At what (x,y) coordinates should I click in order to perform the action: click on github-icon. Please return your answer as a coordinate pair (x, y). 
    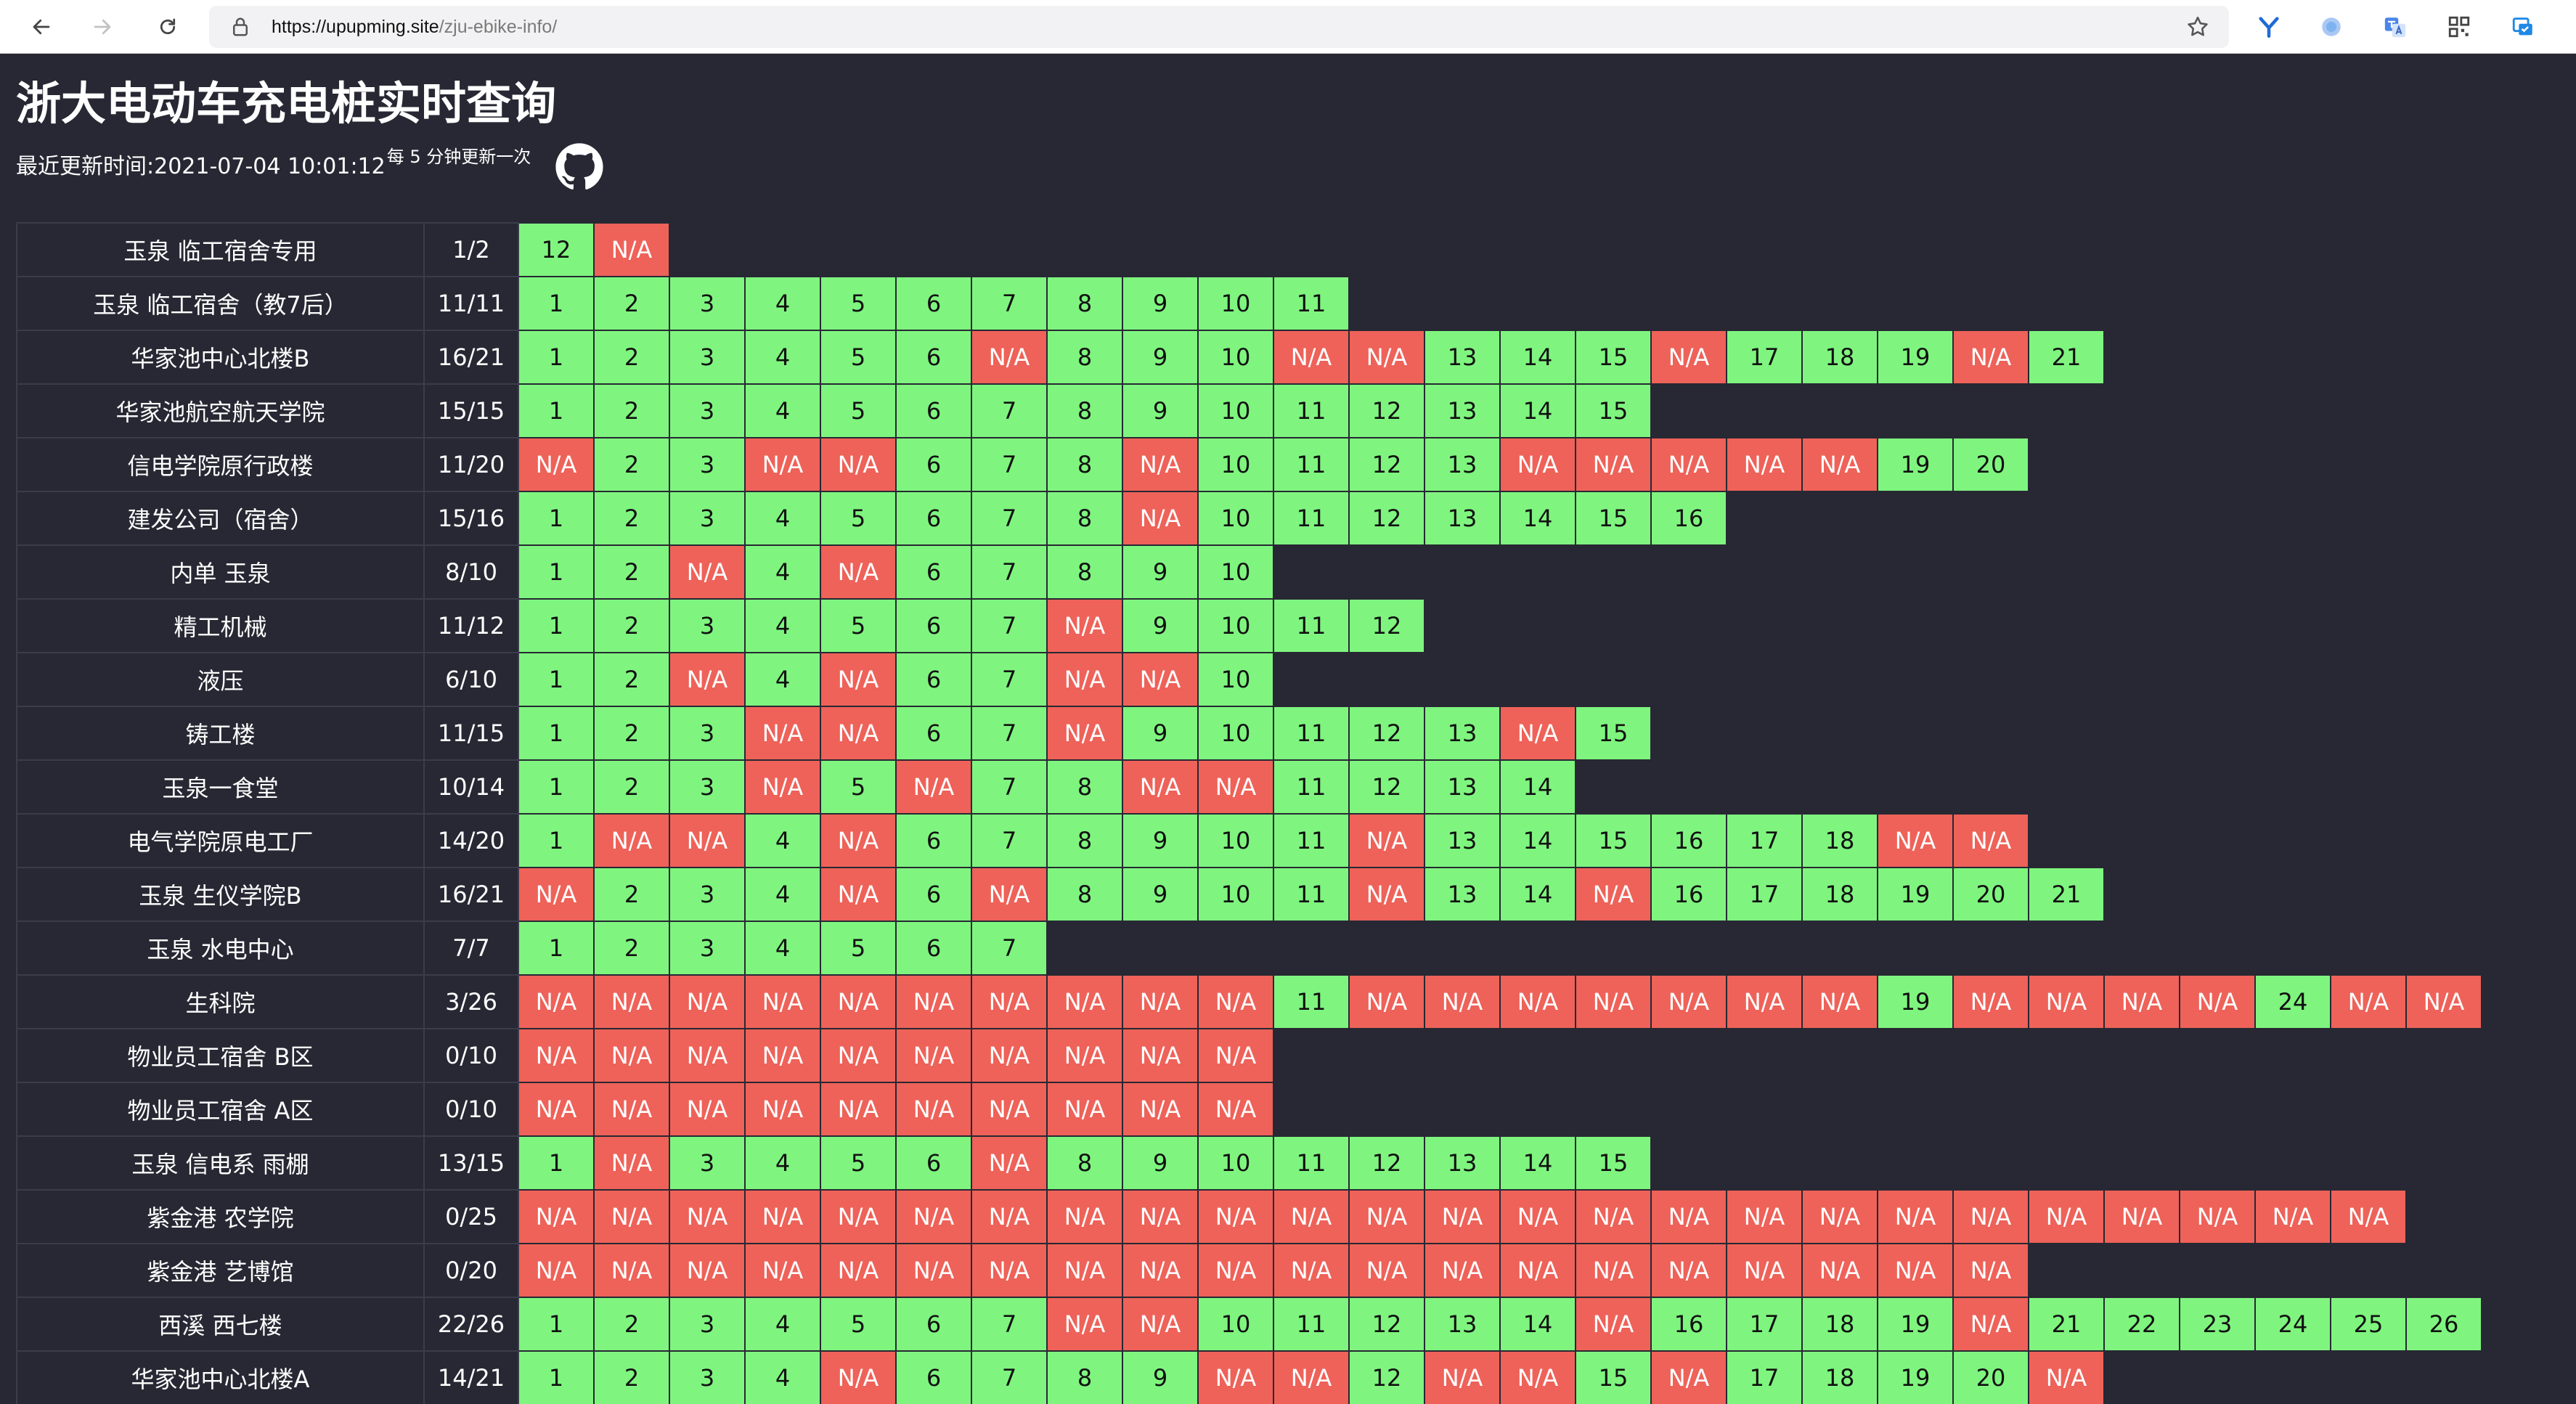
    Looking at the image, I should click on (579, 167).